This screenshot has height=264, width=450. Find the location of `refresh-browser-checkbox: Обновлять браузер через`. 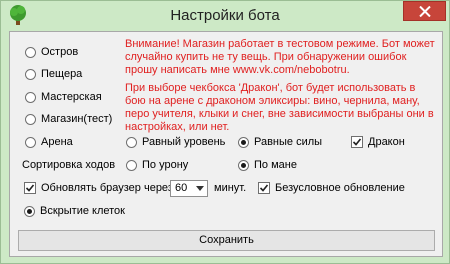

refresh-browser-checkbox: Обновлять браузер через is located at coordinates (98, 188).